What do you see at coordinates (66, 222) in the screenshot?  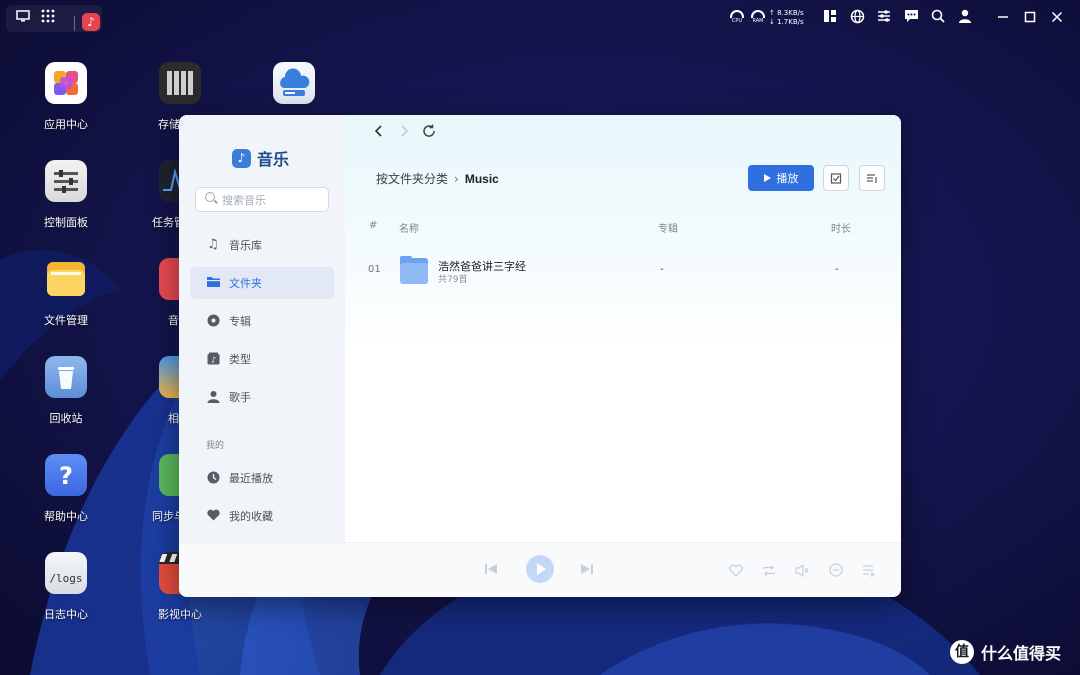 I see `app-label: 控制面板` at bounding box center [66, 222].